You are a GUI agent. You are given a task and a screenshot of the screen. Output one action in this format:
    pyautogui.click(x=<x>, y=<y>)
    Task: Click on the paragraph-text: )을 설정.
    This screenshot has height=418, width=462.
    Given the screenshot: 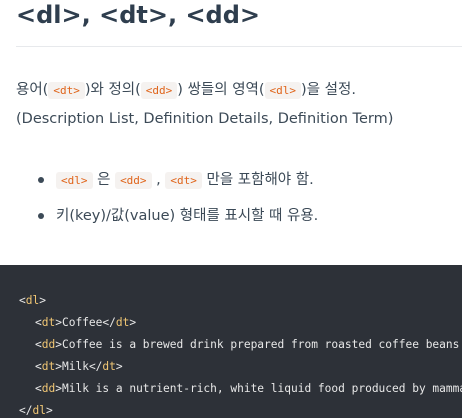 What is the action you would take?
    pyautogui.click(x=328, y=90)
    